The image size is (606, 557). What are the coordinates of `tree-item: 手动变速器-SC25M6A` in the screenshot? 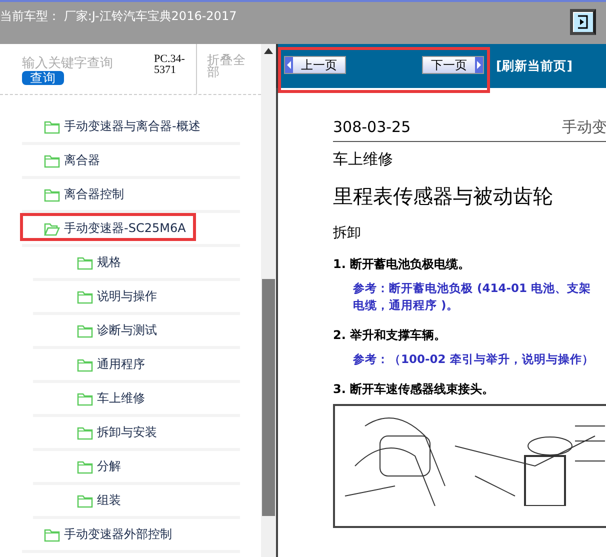 It's located at (131, 230).